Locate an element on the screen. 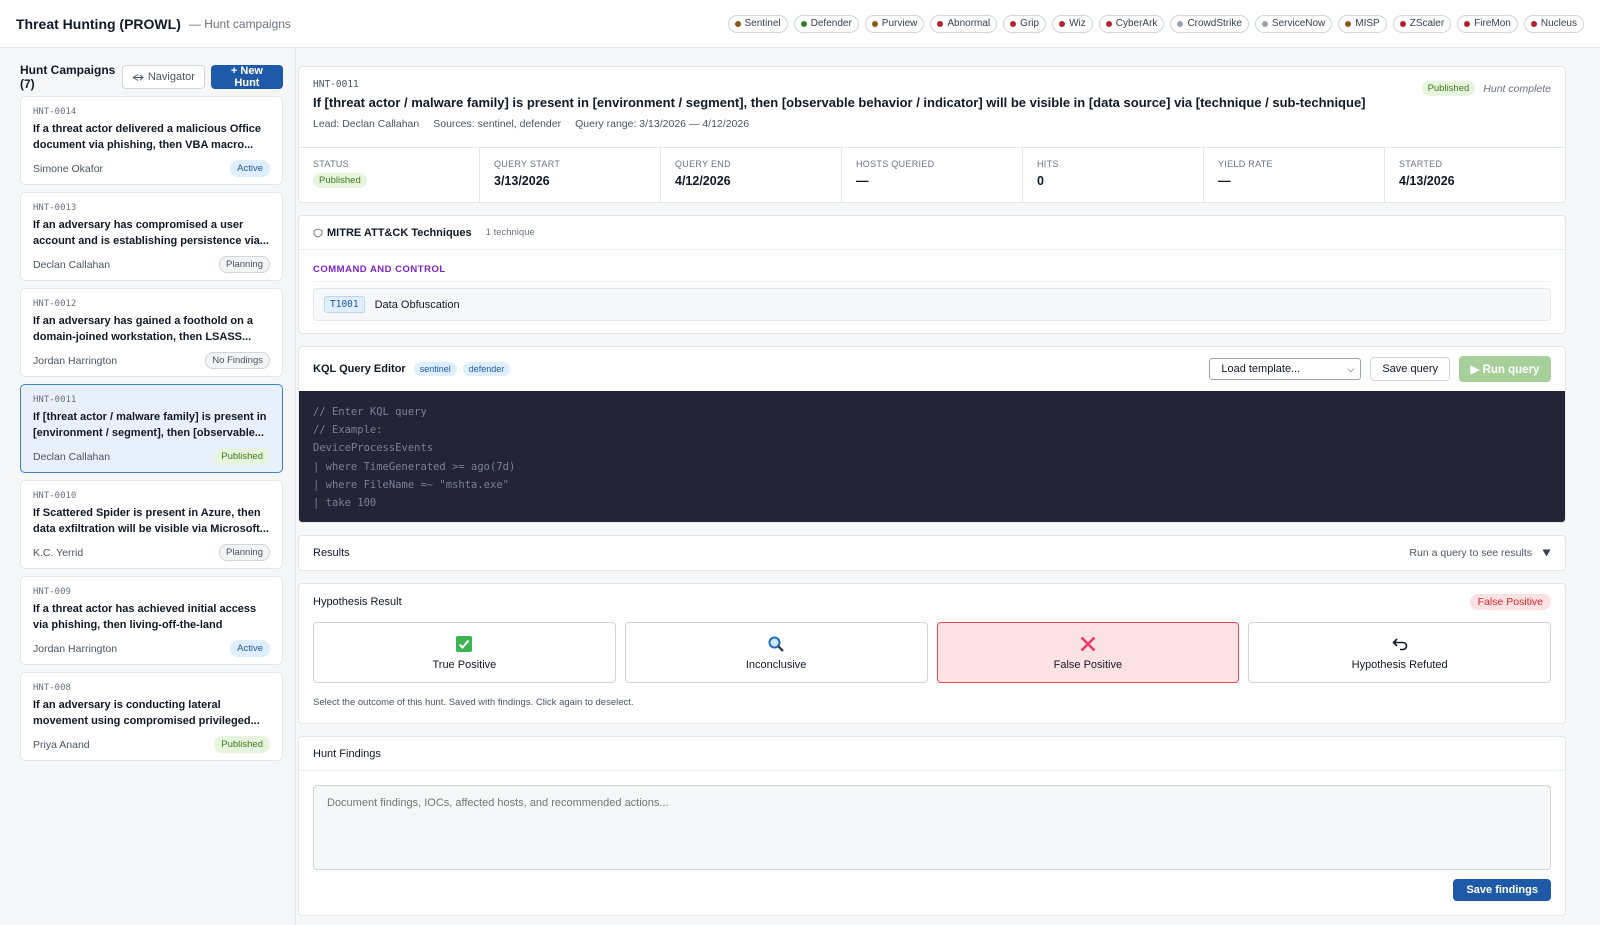 This screenshot has height=925, width=1600. campaign-status-badge: Published is located at coordinates (242, 744).